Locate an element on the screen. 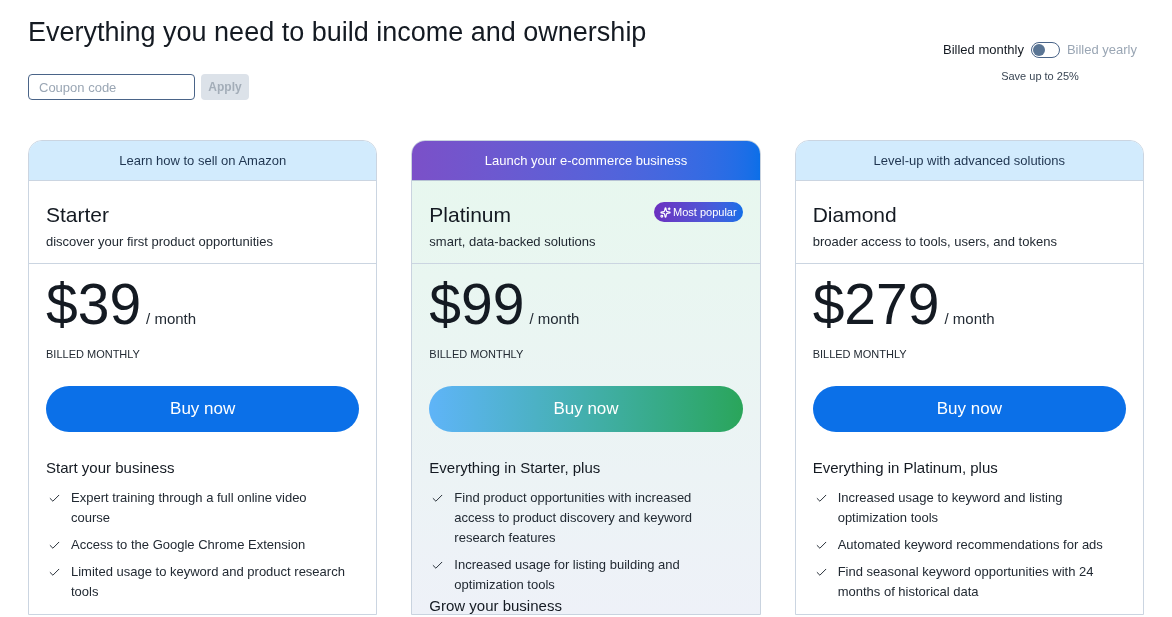  feature-group-heading: Everything in Starter, plus is located at coordinates (515, 468).